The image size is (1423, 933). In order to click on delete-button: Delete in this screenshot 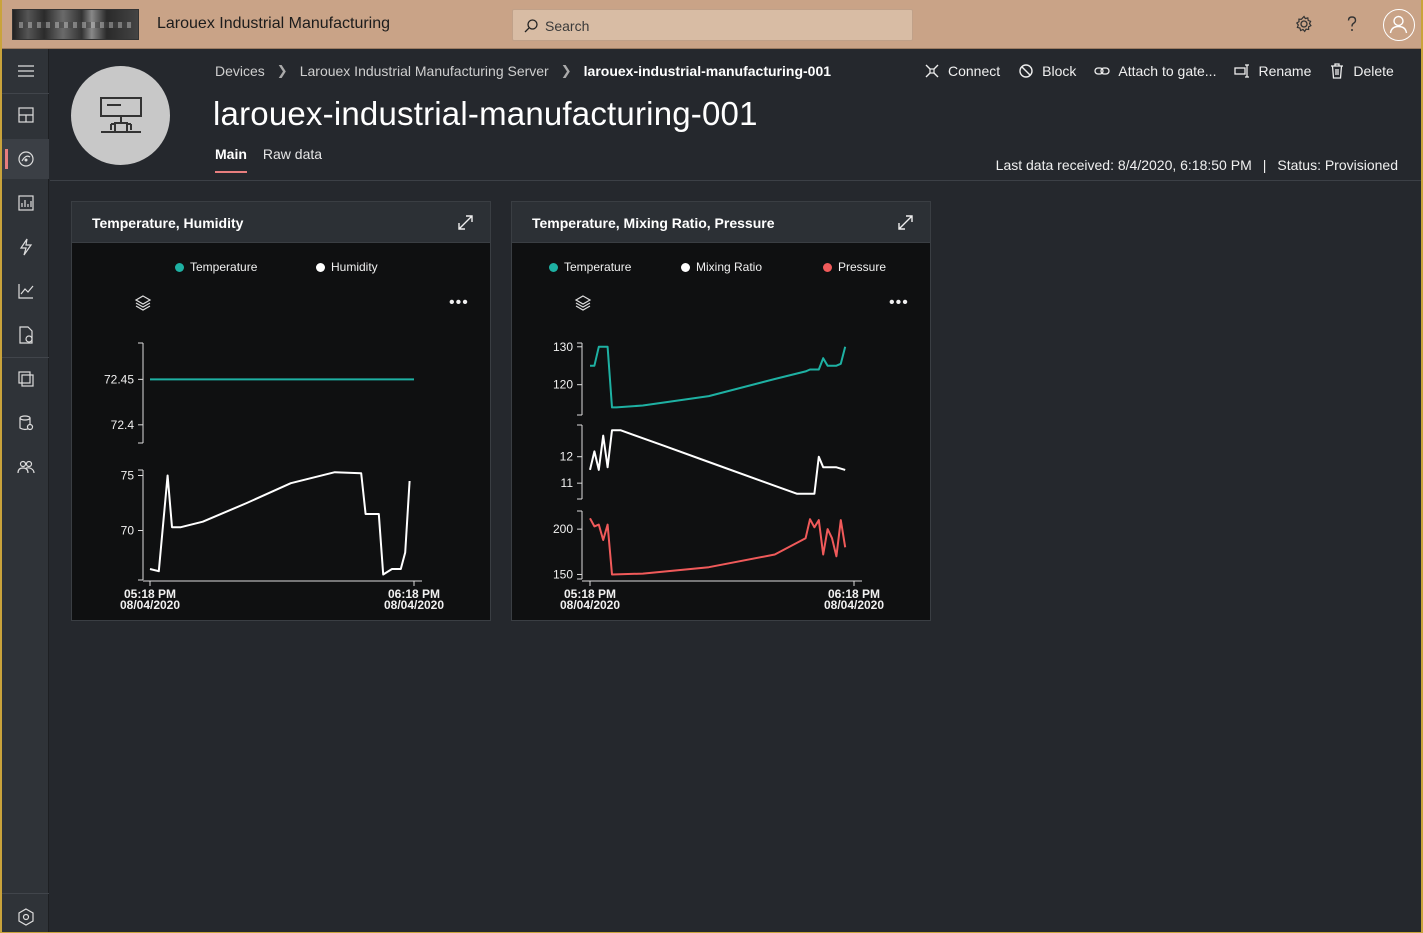, I will do `click(1361, 71)`.